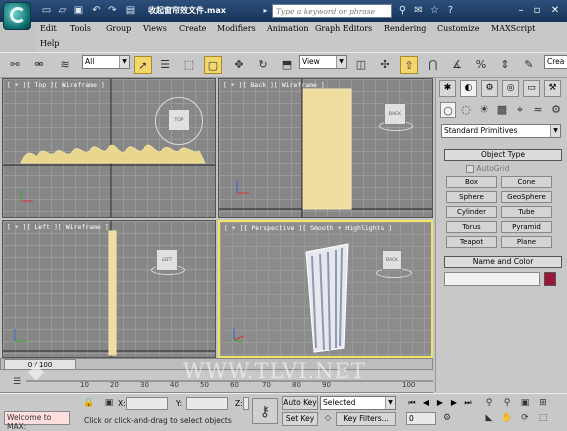 The height and width of the screenshot is (431, 567). What do you see at coordinates (323, 62) in the screenshot?
I see `ref-coord-dropdown: View ▼` at bounding box center [323, 62].